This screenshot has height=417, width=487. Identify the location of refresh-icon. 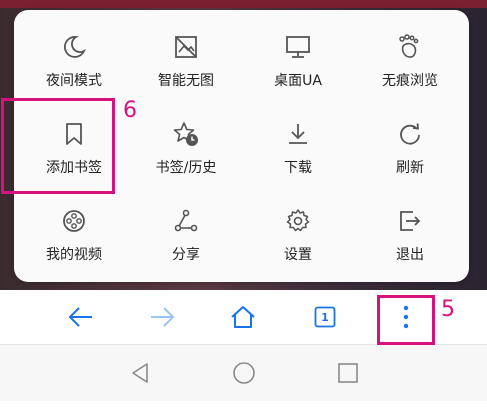
(410, 134).